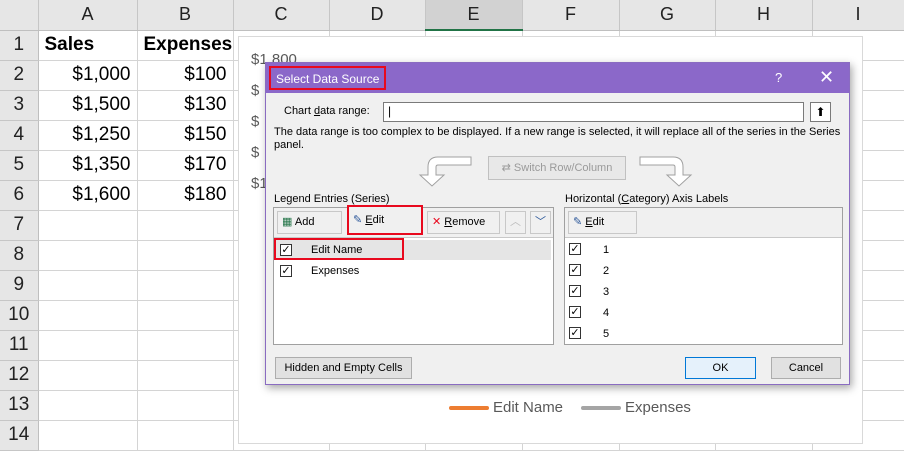 The width and height of the screenshot is (904, 451). Describe the element at coordinates (327, 111) in the screenshot. I see `chart-data-range-label: Chart data range:` at that location.